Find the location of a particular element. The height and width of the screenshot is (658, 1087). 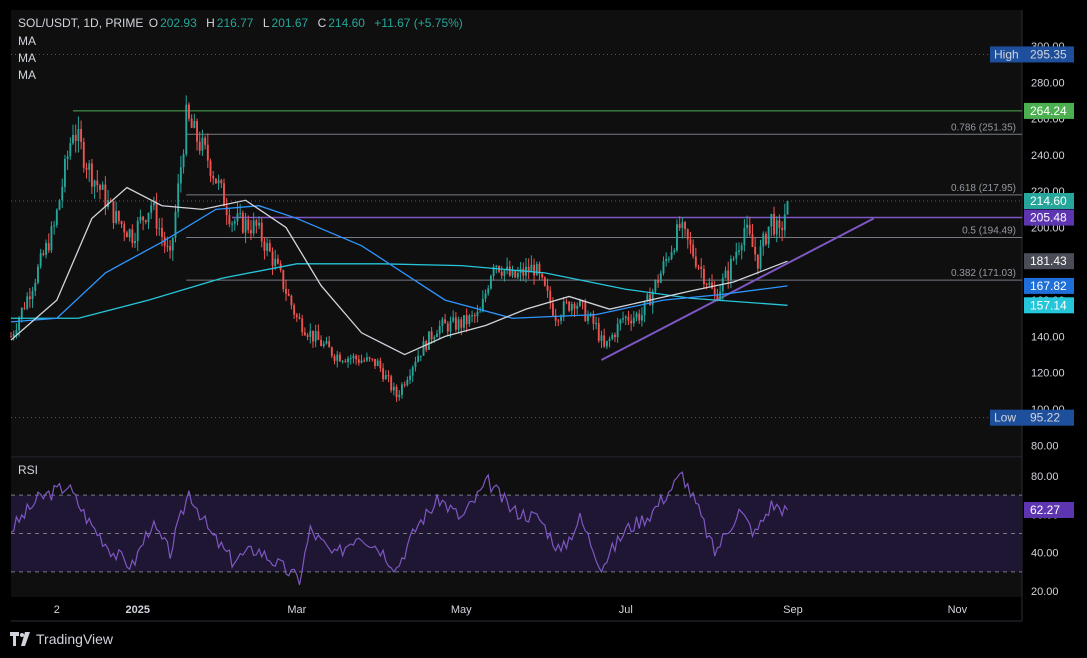

time-axis-tick: Jul is located at coordinates (626, 610).